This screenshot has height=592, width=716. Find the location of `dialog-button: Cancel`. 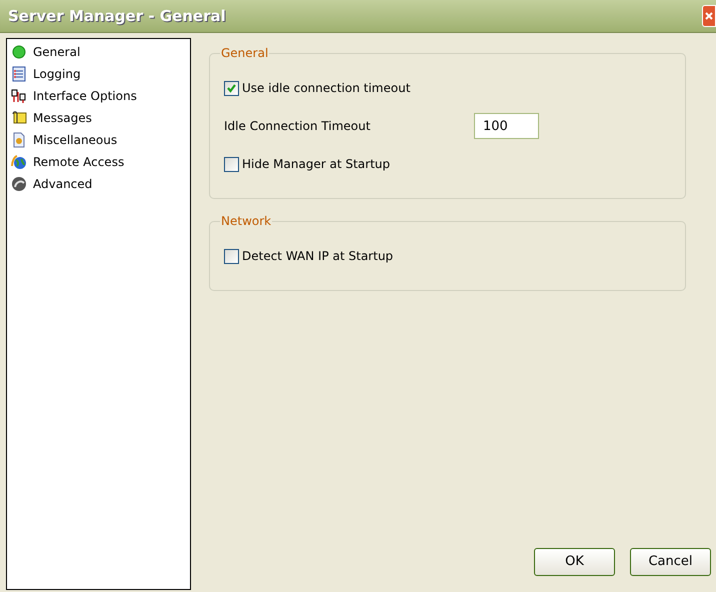

dialog-button: Cancel is located at coordinates (670, 562).